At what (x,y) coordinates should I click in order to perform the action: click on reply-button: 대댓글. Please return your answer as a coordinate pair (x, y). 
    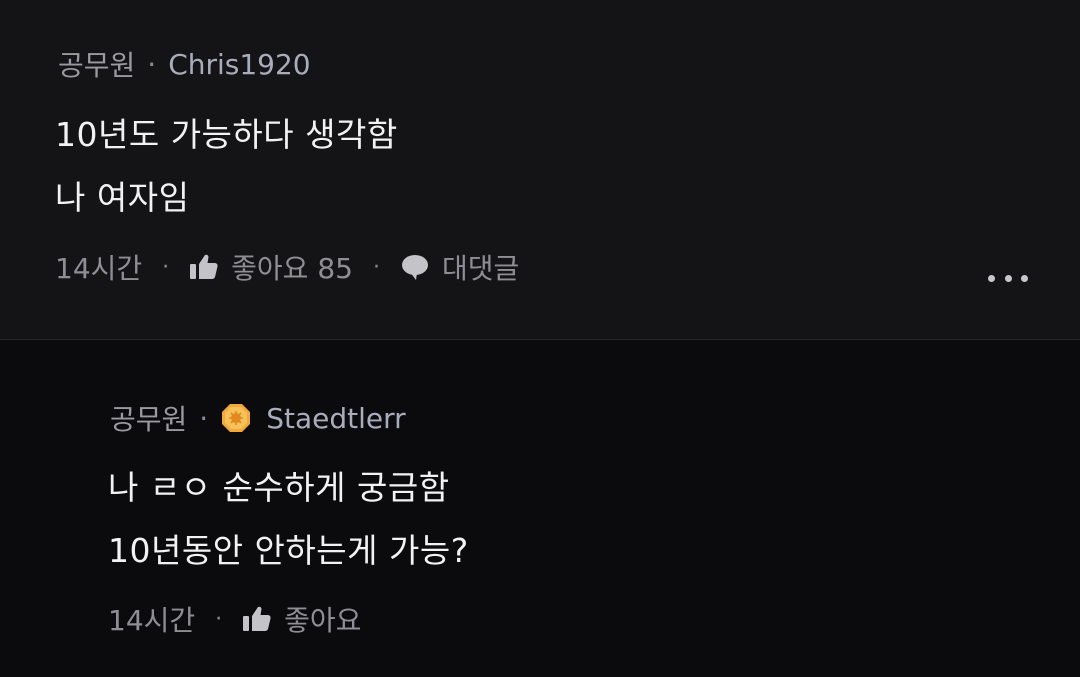
    Looking at the image, I should click on (459, 267).